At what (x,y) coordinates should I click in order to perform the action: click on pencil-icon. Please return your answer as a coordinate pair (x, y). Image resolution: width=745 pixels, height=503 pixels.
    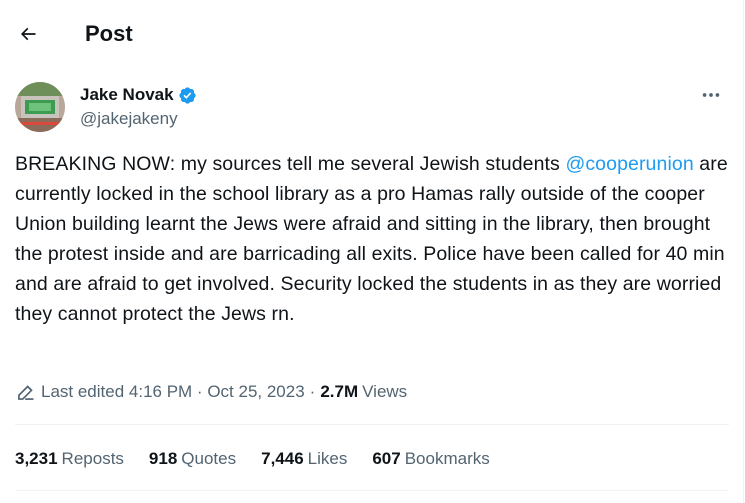
    Looking at the image, I should click on (26, 392).